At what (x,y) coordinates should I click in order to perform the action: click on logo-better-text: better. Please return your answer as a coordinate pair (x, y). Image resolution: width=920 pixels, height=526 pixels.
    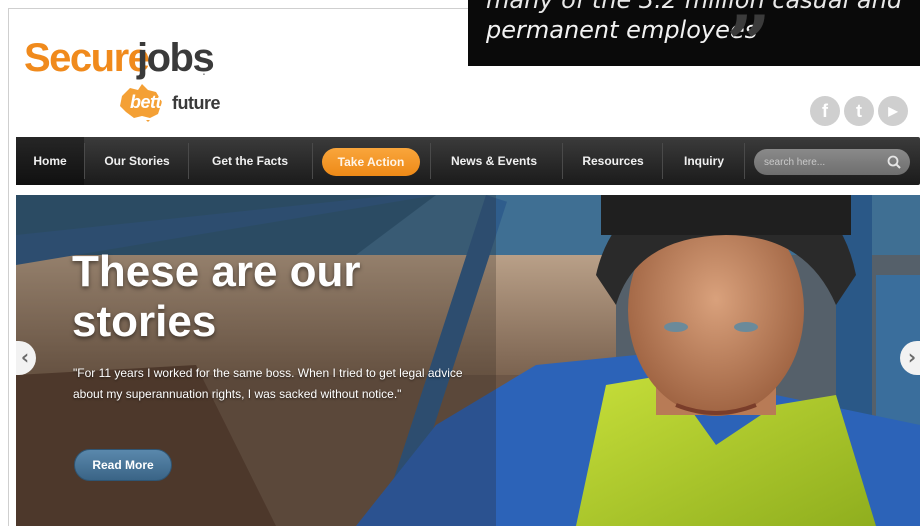
    Looking at the image, I should click on (154, 102).